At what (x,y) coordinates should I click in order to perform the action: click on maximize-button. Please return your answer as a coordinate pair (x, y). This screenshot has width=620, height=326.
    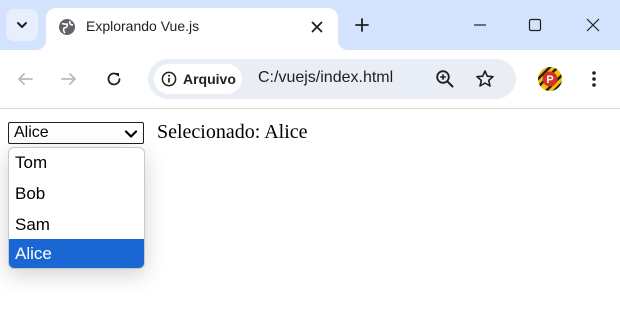
    Looking at the image, I should click on (535, 25).